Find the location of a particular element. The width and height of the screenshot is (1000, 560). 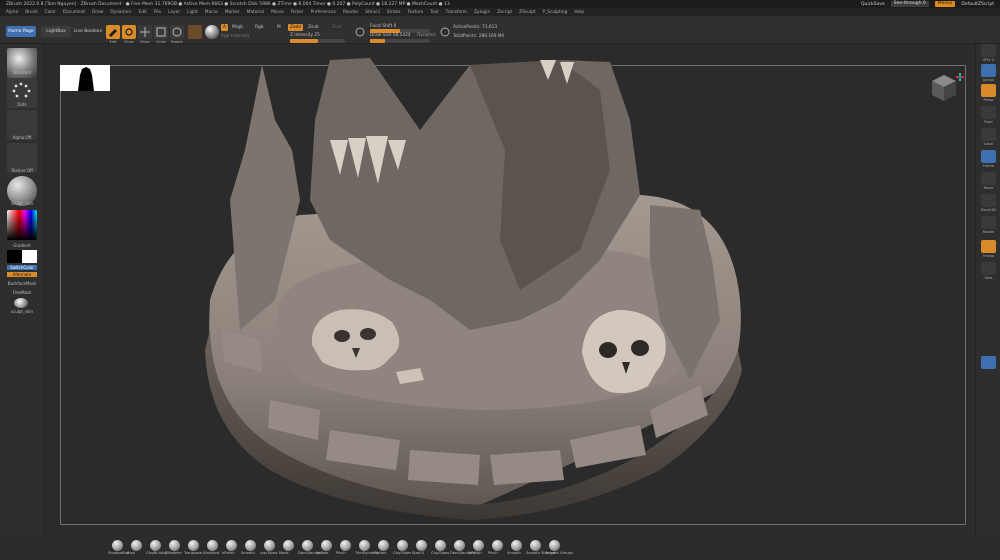

right-shelf-label: Frame is located at coordinates (988, 166).